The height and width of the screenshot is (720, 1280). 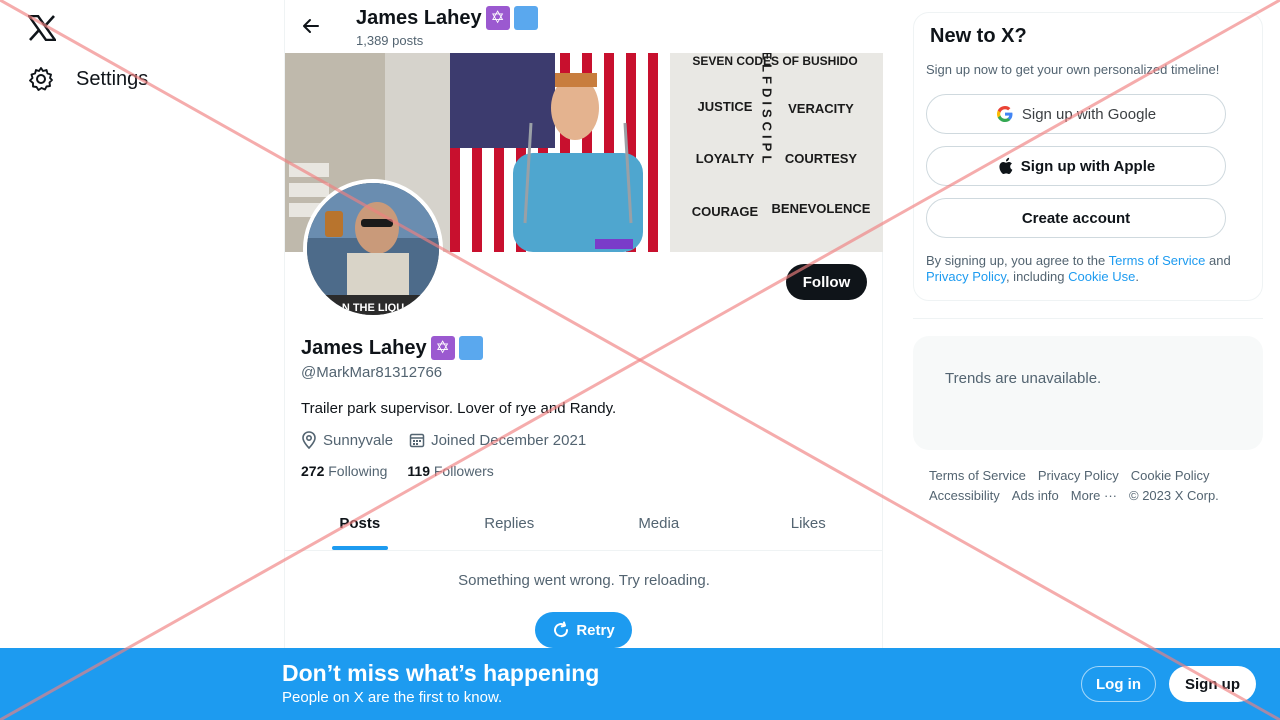 What do you see at coordinates (725, 106) in the screenshot?
I see `banner-code-left-1: JUSTICE` at bounding box center [725, 106].